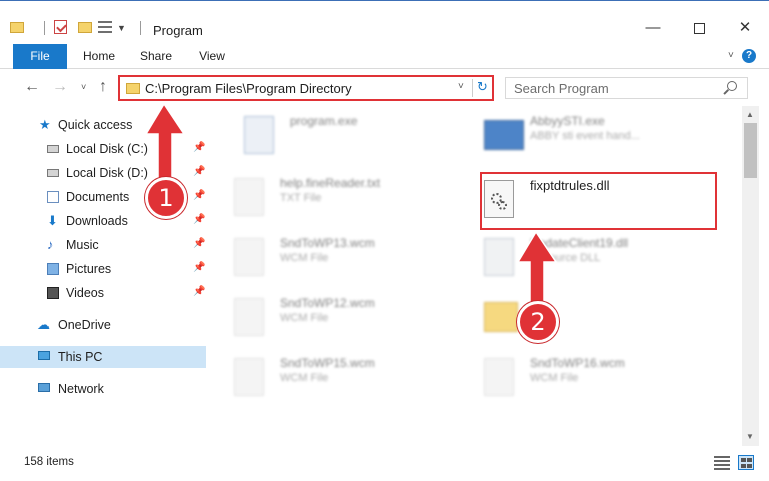  Describe the element at coordinates (53, 269) in the screenshot. I see `pictures-icon` at that location.